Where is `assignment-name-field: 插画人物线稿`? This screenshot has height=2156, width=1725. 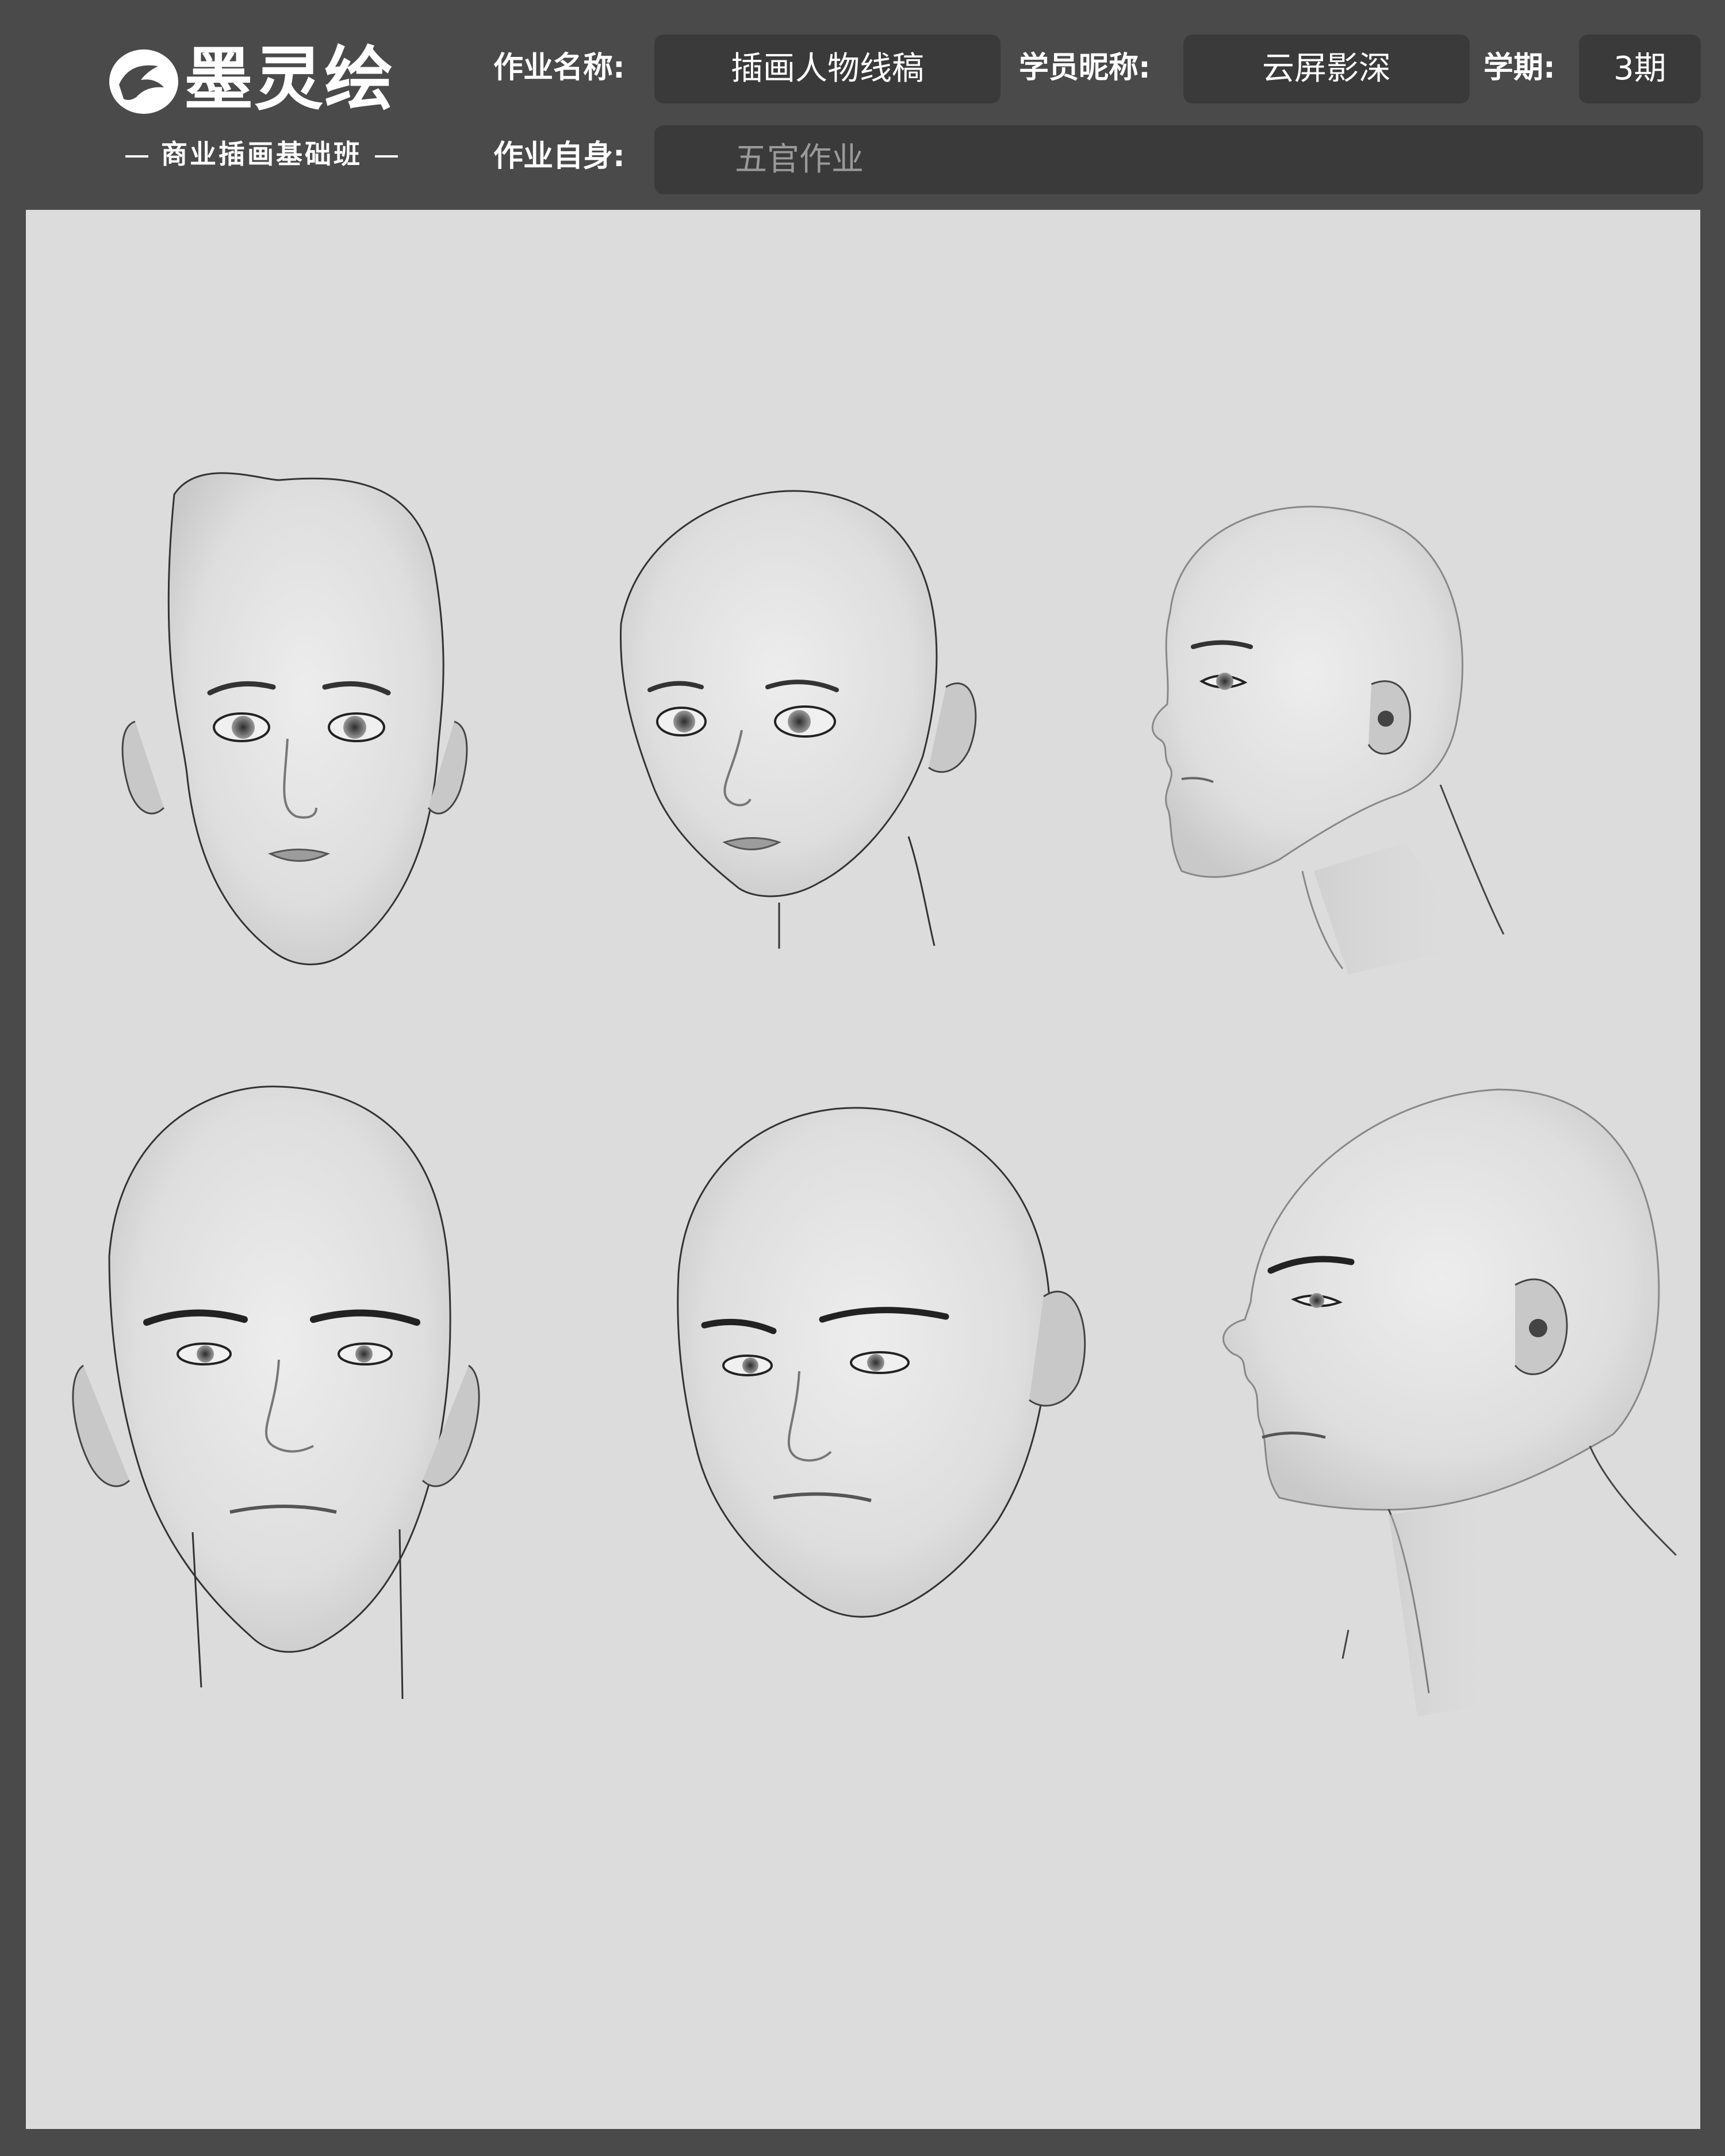
assignment-name-field: 插画人物线稿 is located at coordinates (827, 68).